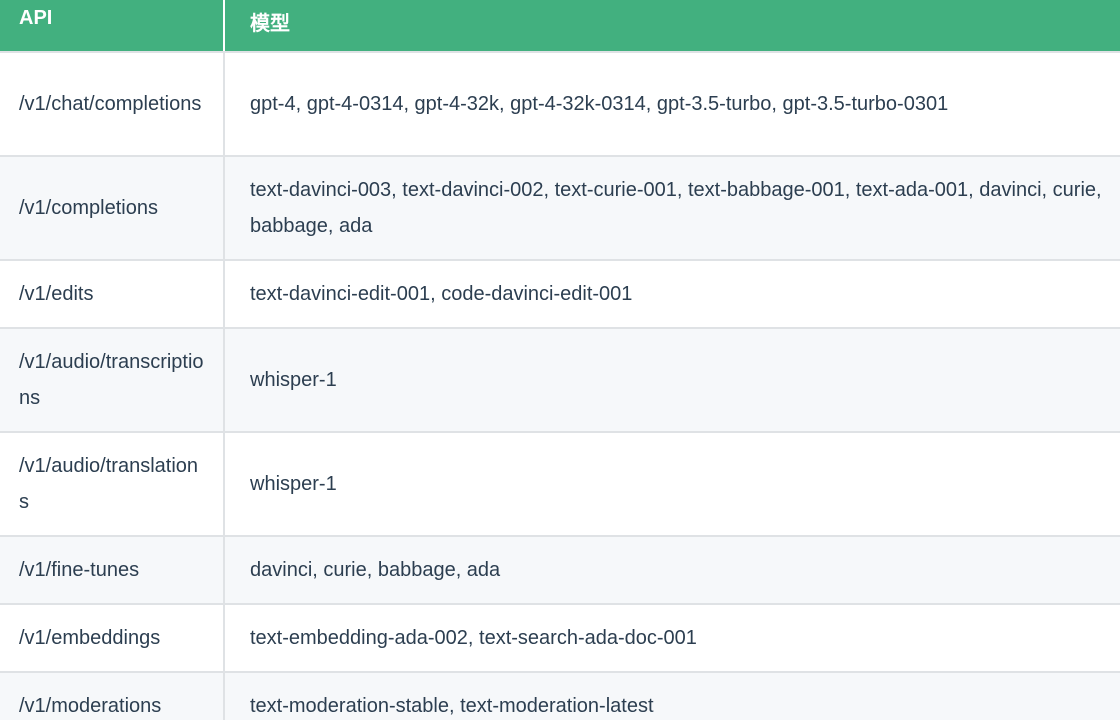 This screenshot has width=1120, height=720. What do you see at coordinates (112, 484) in the screenshot?
I see `api-endpoint: /v1/audio/translations` at bounding box center [112, 484].